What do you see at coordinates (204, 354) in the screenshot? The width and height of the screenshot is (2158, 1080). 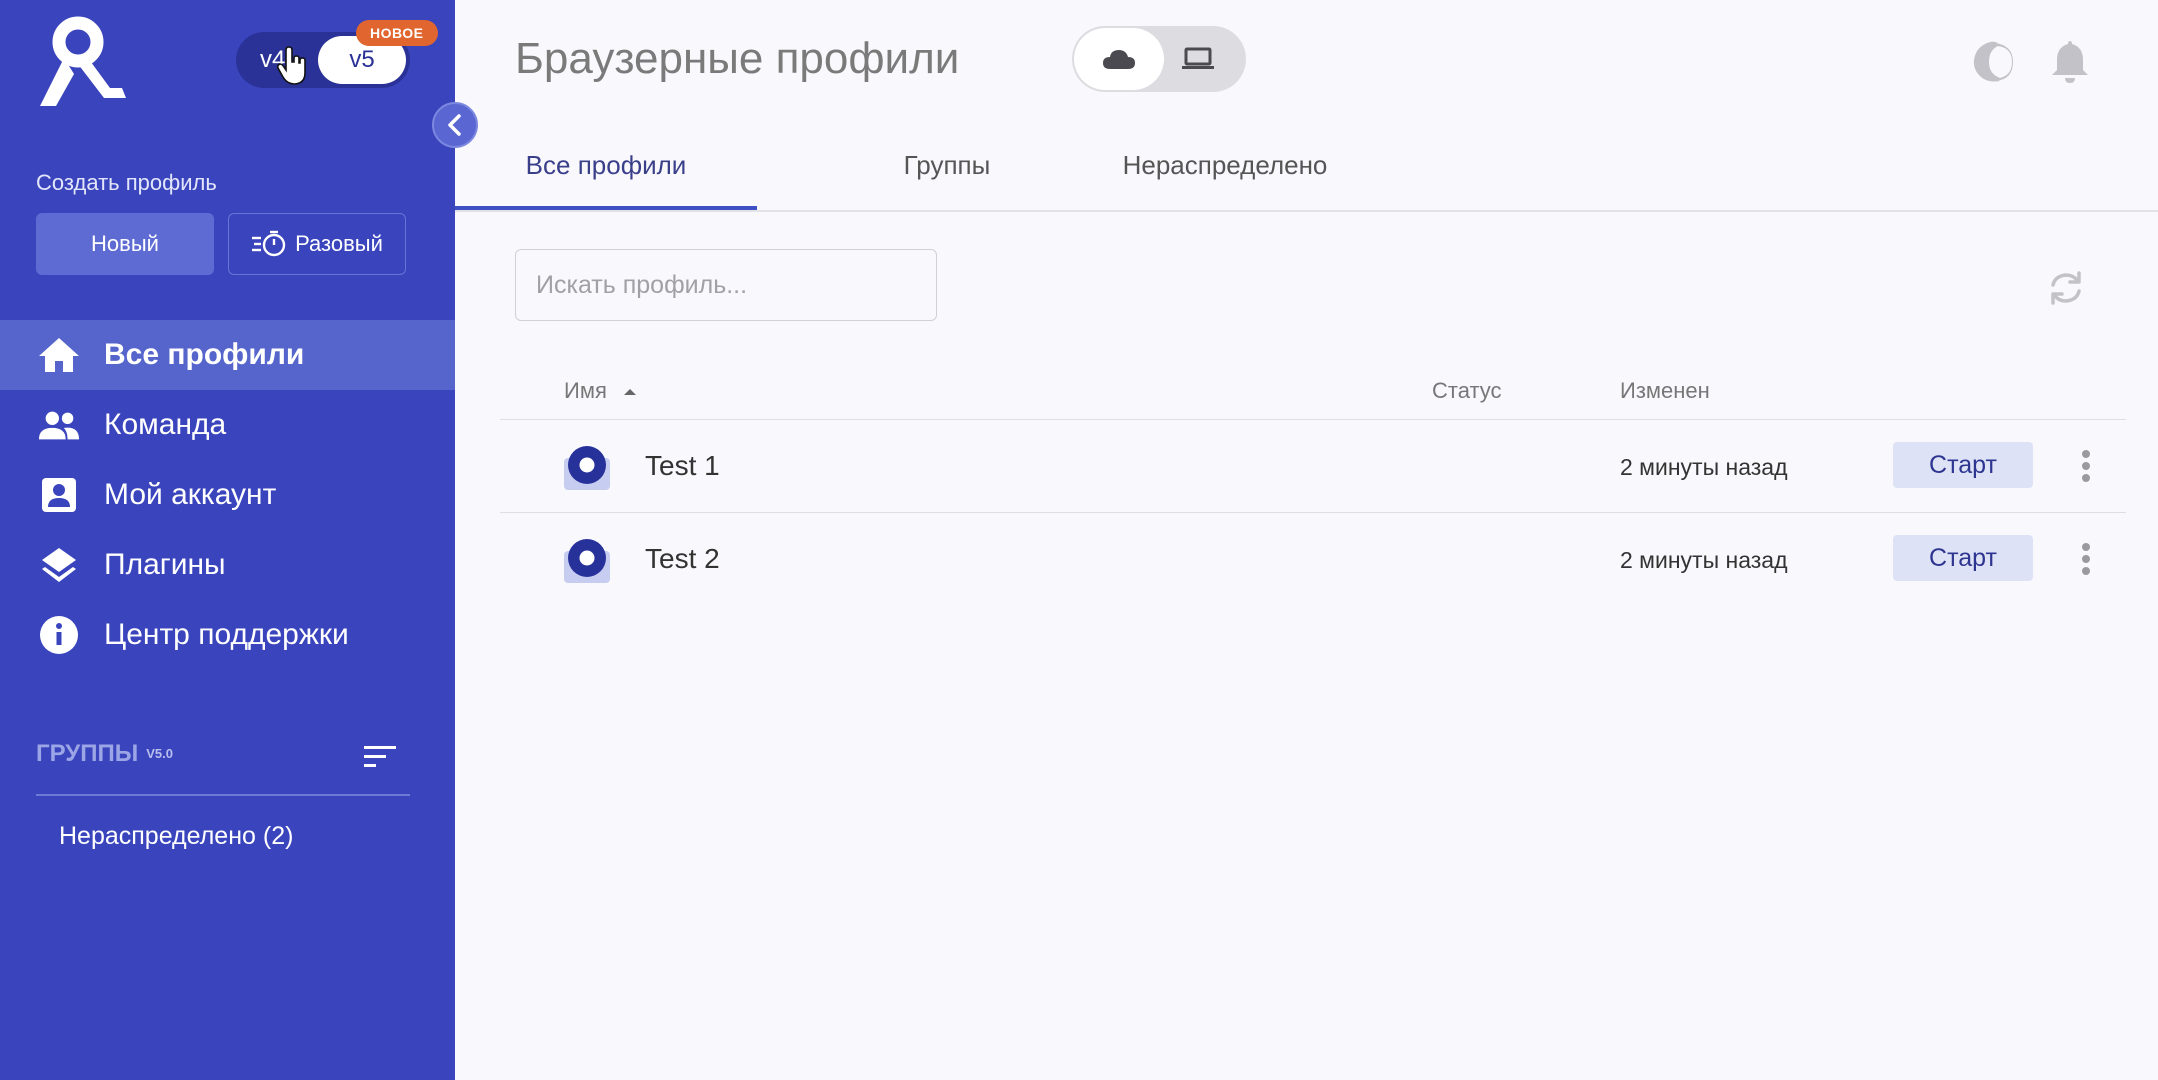 I see `sidebar-item-label: Все профили` at bounding box center [204, 354].